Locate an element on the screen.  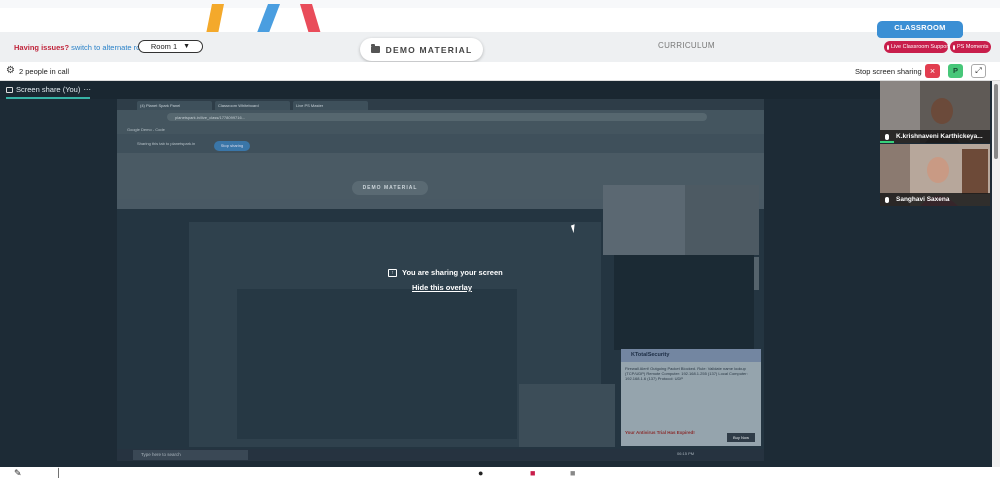
classroom-tab-underline is located at coordinates (920, 36).